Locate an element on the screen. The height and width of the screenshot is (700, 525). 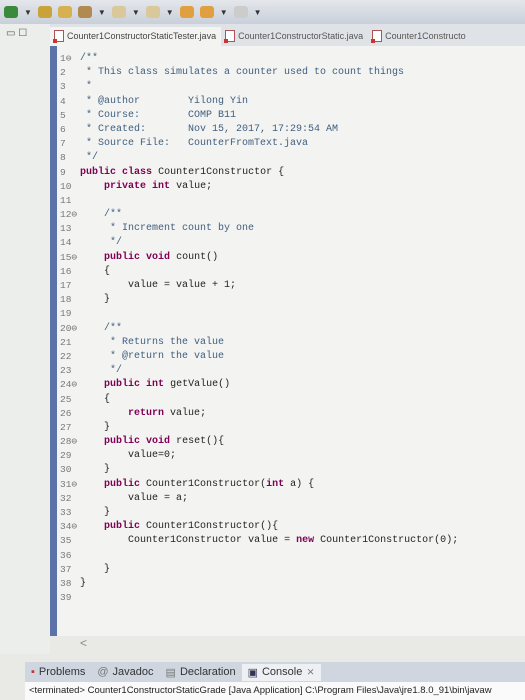
code-line: 34⊖ public Counter1Constructor(){ is located at coordinates (290, 527).